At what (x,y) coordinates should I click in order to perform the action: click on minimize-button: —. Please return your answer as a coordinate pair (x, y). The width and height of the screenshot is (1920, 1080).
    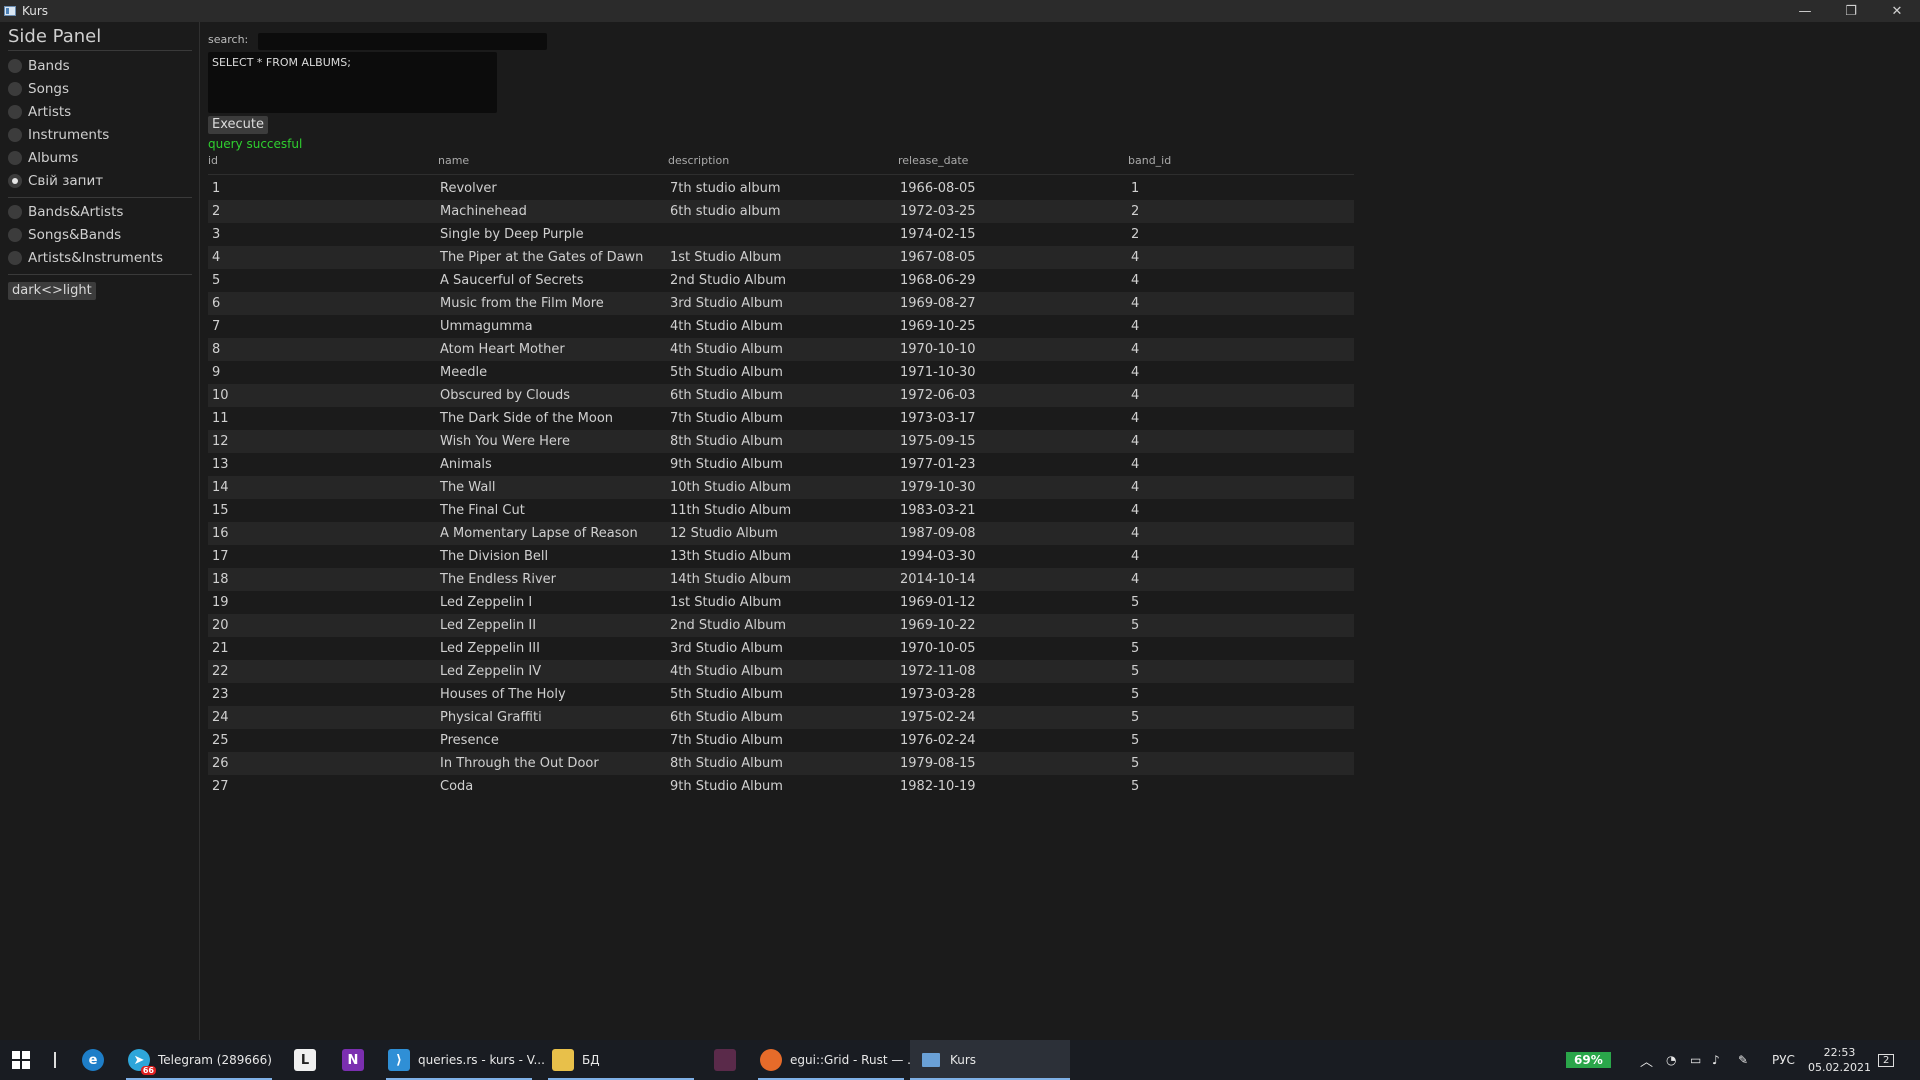
    Looking at the image, I should click on (1805, 11).